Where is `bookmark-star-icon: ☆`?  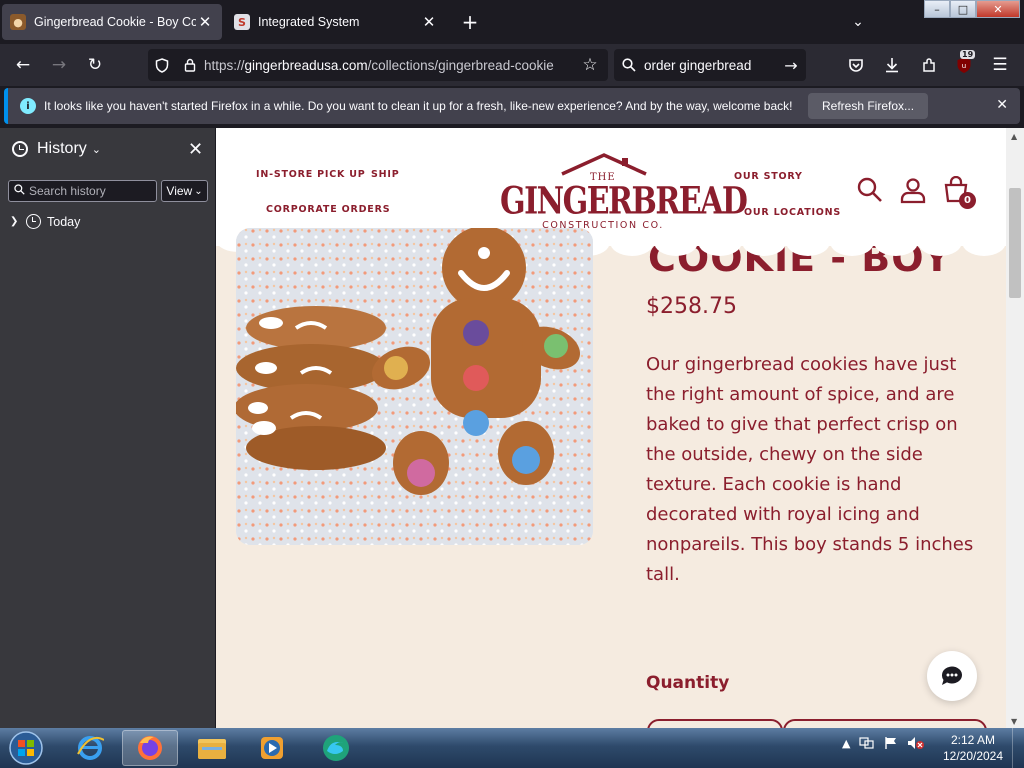 bookmark-star-icon: ☆ is located at coordinates (590, 65).